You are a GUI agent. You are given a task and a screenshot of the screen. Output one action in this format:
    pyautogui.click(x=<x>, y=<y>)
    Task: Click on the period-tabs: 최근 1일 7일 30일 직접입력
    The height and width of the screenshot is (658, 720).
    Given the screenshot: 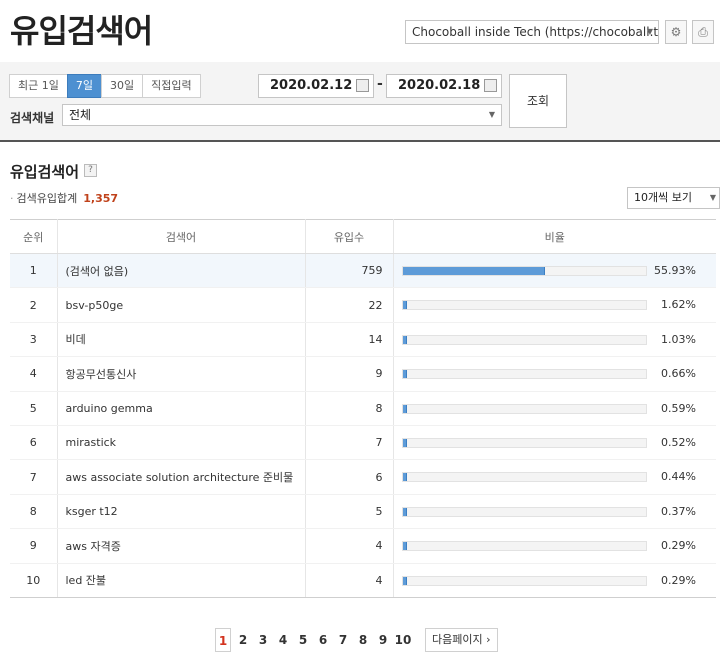 What is the action you would take?
    pyautogui.click(x=105, y=86)
    